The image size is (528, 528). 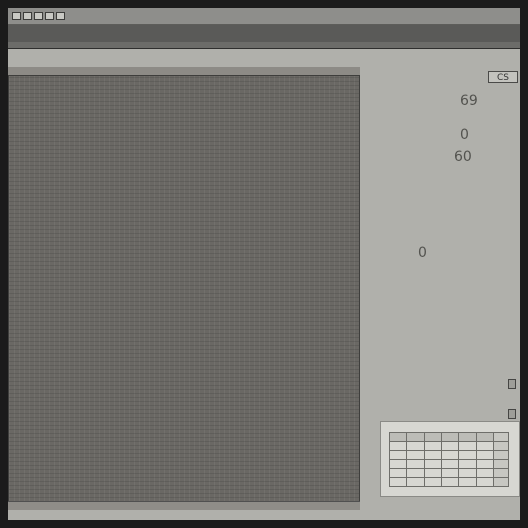 What do you see at coordinates (184, 505) in the screenshot?
I see `canvas-footer` at bounding box center [184, 505].